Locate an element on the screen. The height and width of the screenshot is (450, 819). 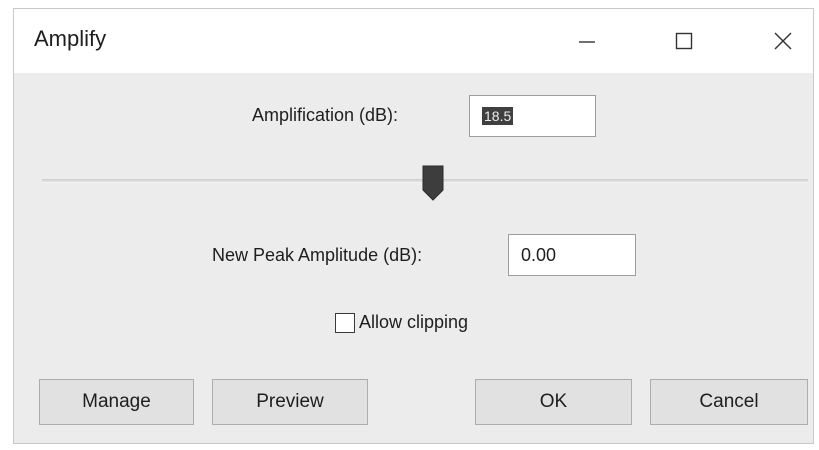
amplification-slider is located at coordinates (425, 187).